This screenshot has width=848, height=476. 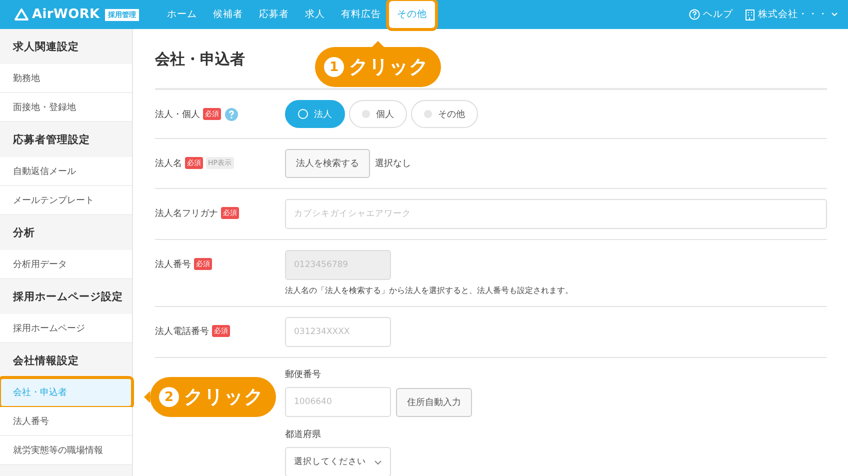 What do you see at coordinates (182, 332) in the screenshot?
I see `field-label: 法人電話番号` at bounding box center [182, 332].